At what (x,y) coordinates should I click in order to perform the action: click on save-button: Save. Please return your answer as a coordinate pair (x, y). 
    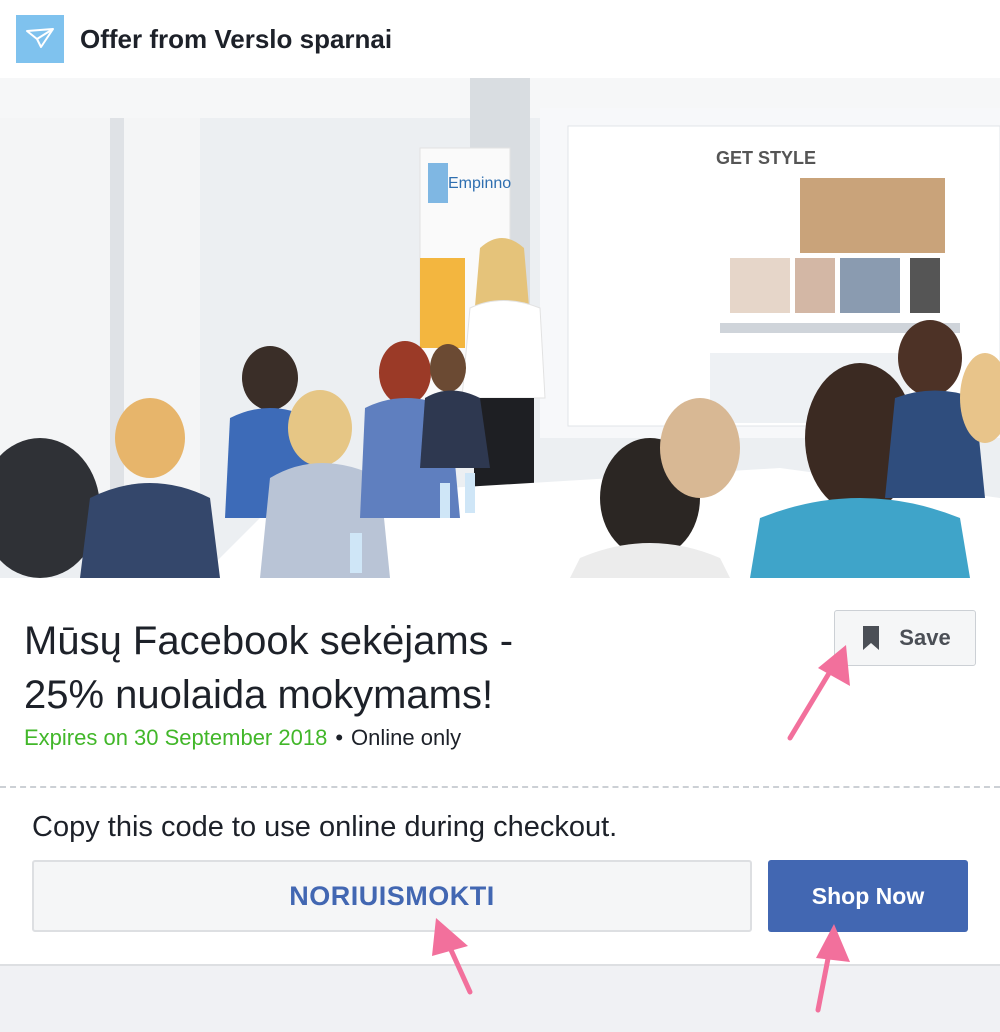
    Looking at the image, I should click on (905, 638).